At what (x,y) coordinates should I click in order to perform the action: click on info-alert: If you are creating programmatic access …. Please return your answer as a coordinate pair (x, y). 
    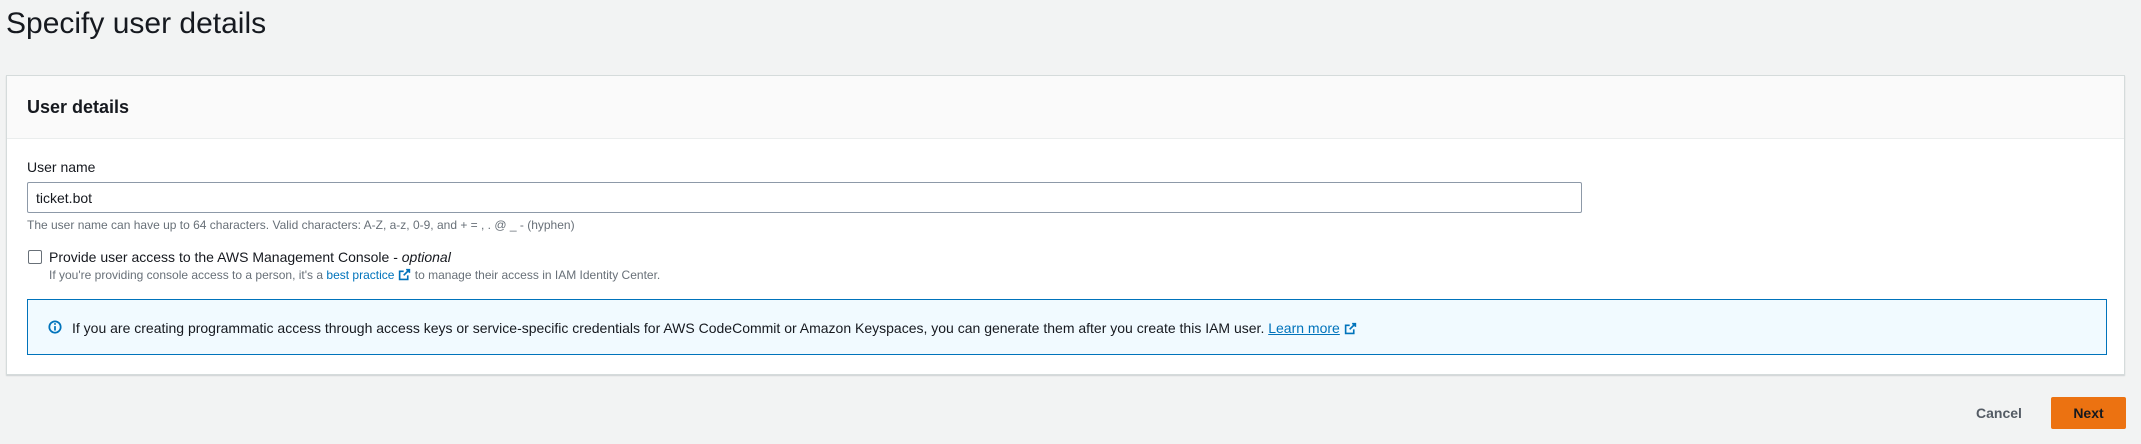
    Looking at the image, I should click on (1067, 327).